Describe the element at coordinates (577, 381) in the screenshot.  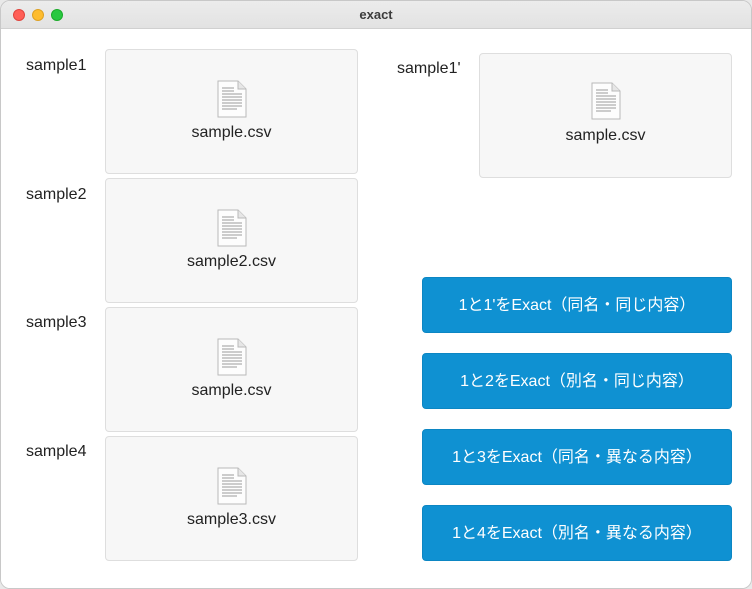
I see `exact-1-vs-2-button: 1と2をExact（別名・同じ内容）` at that location.